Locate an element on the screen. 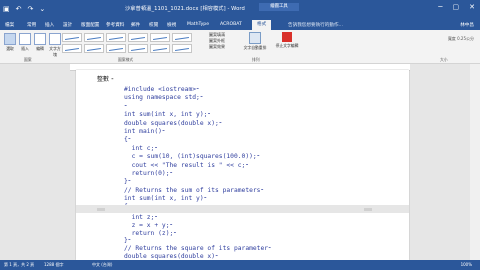  code-line: // Returns the square of its parameter⁃ is located at coordinates (198, 249).